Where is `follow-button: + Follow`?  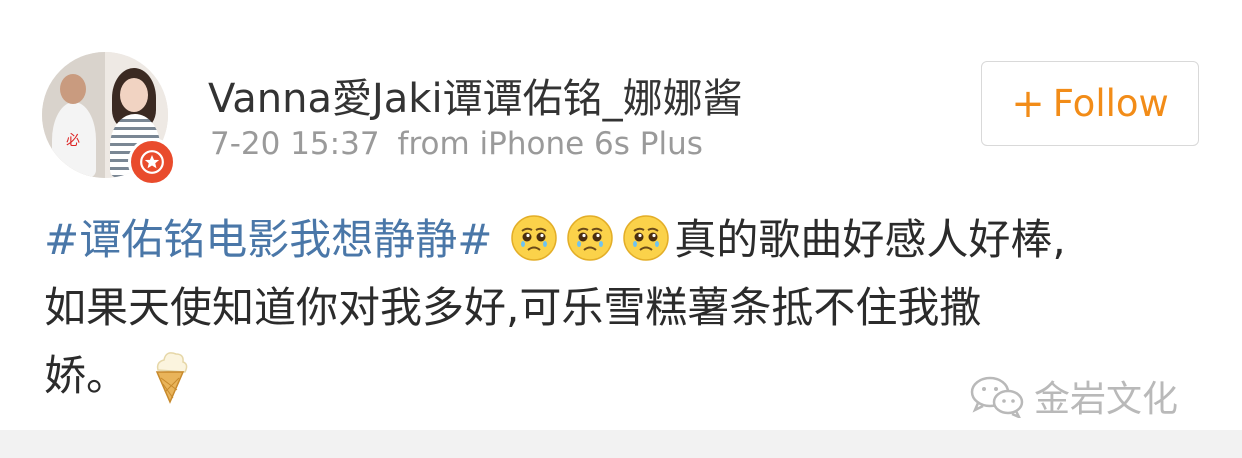
follow-button: + Follow is located at coordinates (1090, 103).